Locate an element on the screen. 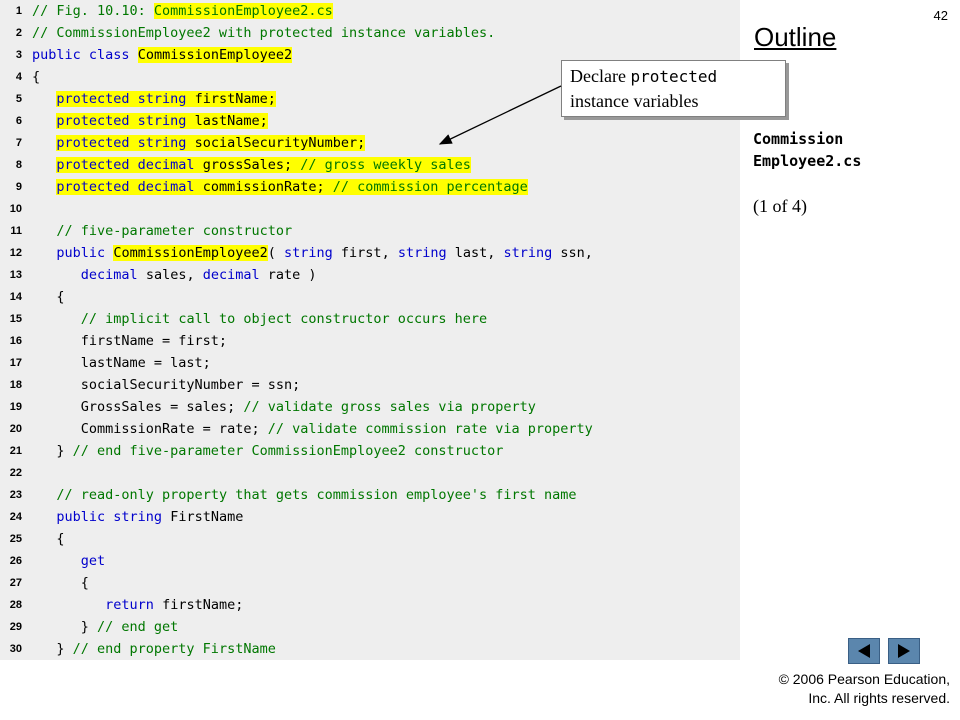  line-number: 10 is located at coordinates (15, 209).